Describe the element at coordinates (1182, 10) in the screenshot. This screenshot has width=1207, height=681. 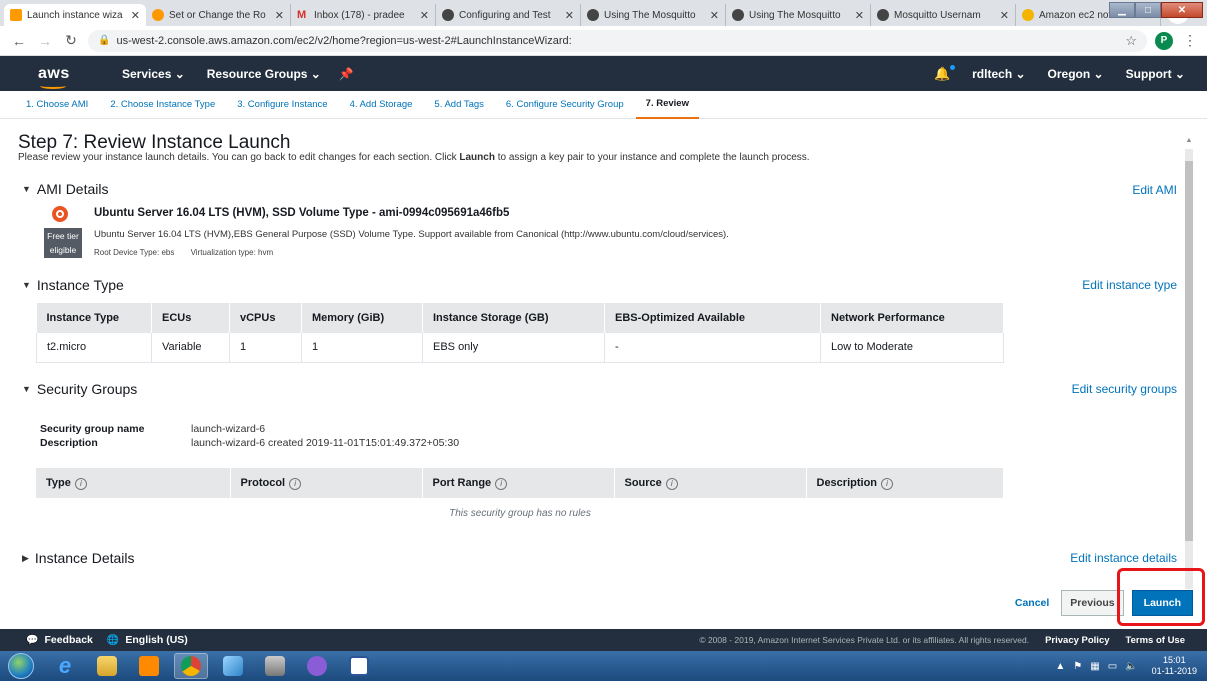
I see `close-window-icon: ✕` at that location.